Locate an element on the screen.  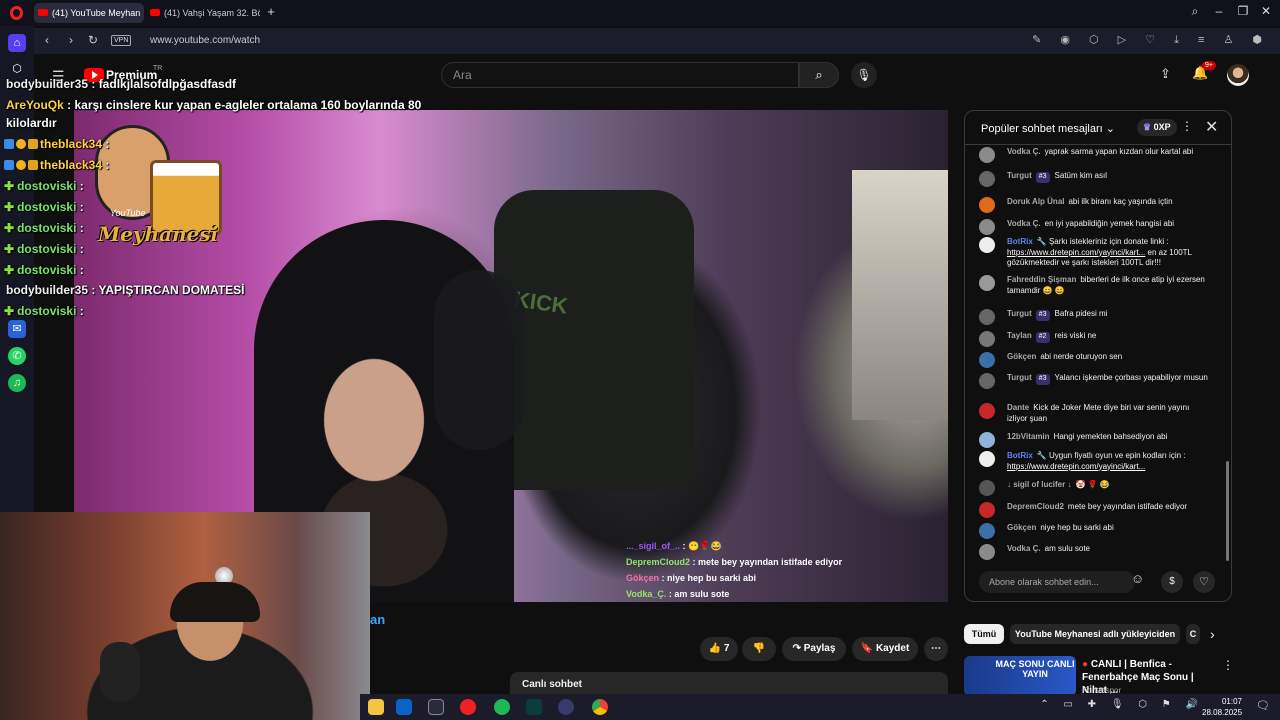
forward-button: › is located at coordinates (71, 40).